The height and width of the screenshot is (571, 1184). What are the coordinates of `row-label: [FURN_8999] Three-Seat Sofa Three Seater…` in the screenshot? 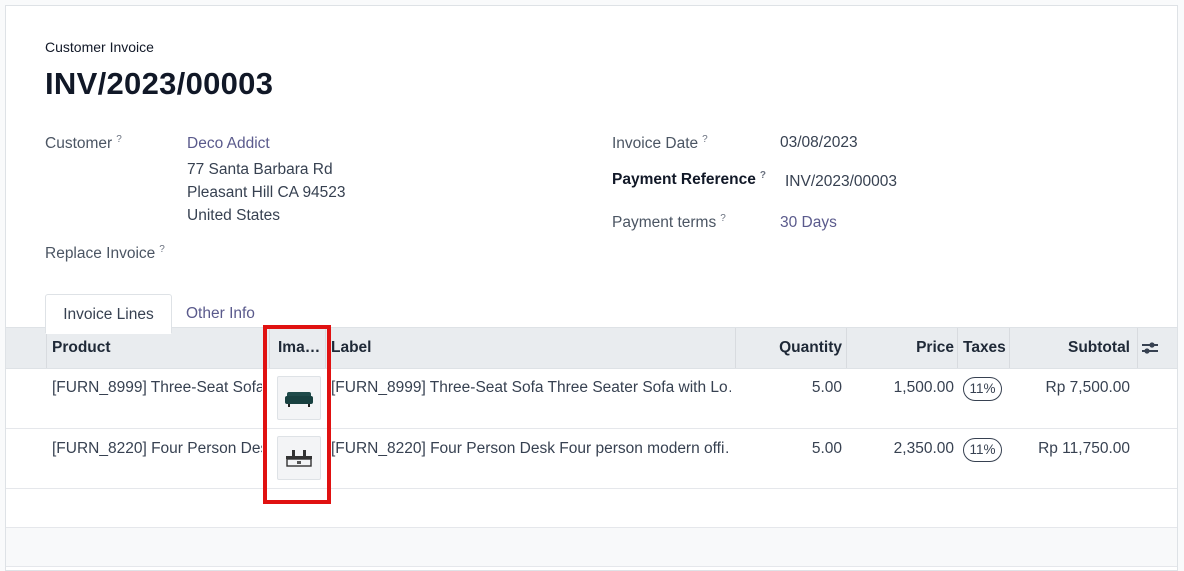 It's located at (531, 388).